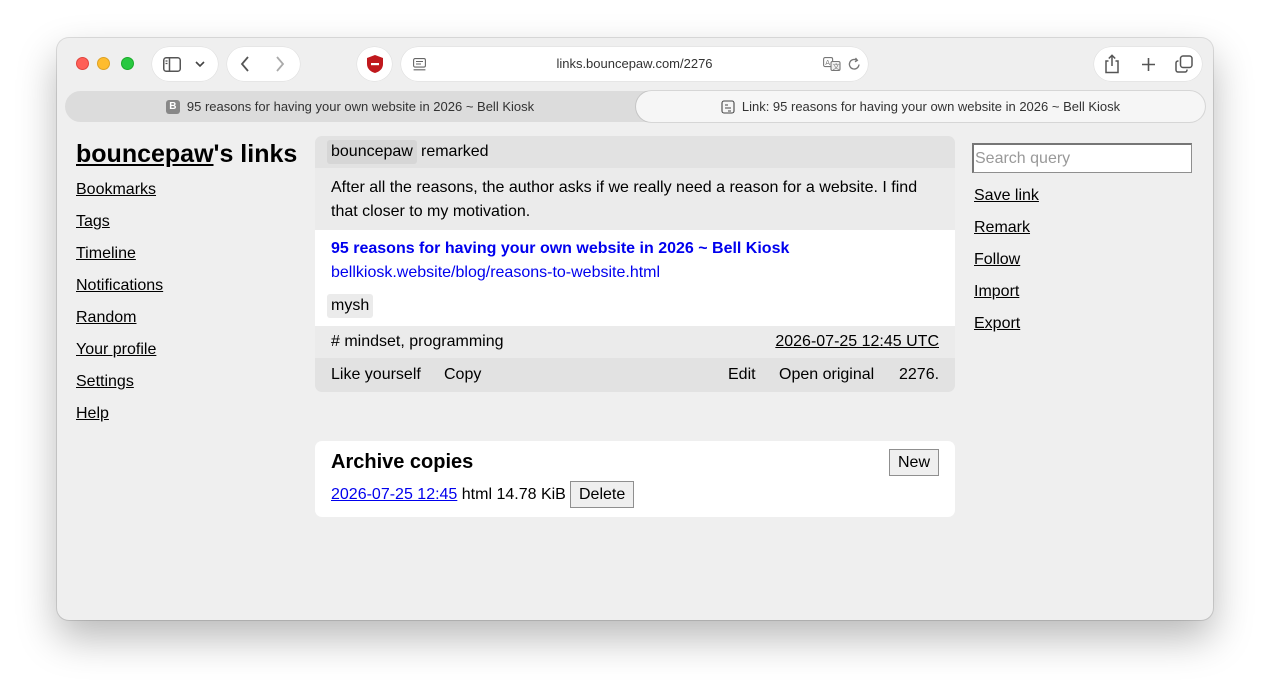  What do you see at coordinates (93, 222) in the screenshot?
I see `nav-tags: Tags` at bounding box center [93, 222].